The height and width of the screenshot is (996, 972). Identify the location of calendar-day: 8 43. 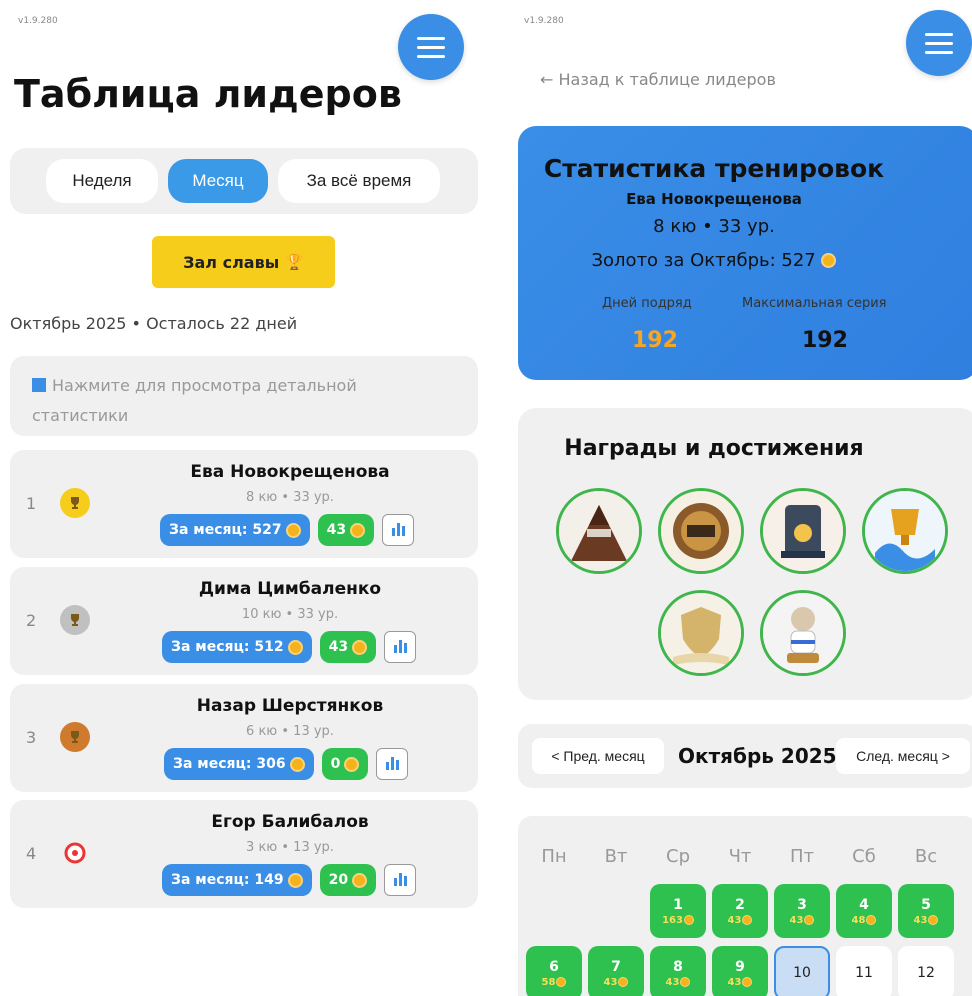
(678, 971).